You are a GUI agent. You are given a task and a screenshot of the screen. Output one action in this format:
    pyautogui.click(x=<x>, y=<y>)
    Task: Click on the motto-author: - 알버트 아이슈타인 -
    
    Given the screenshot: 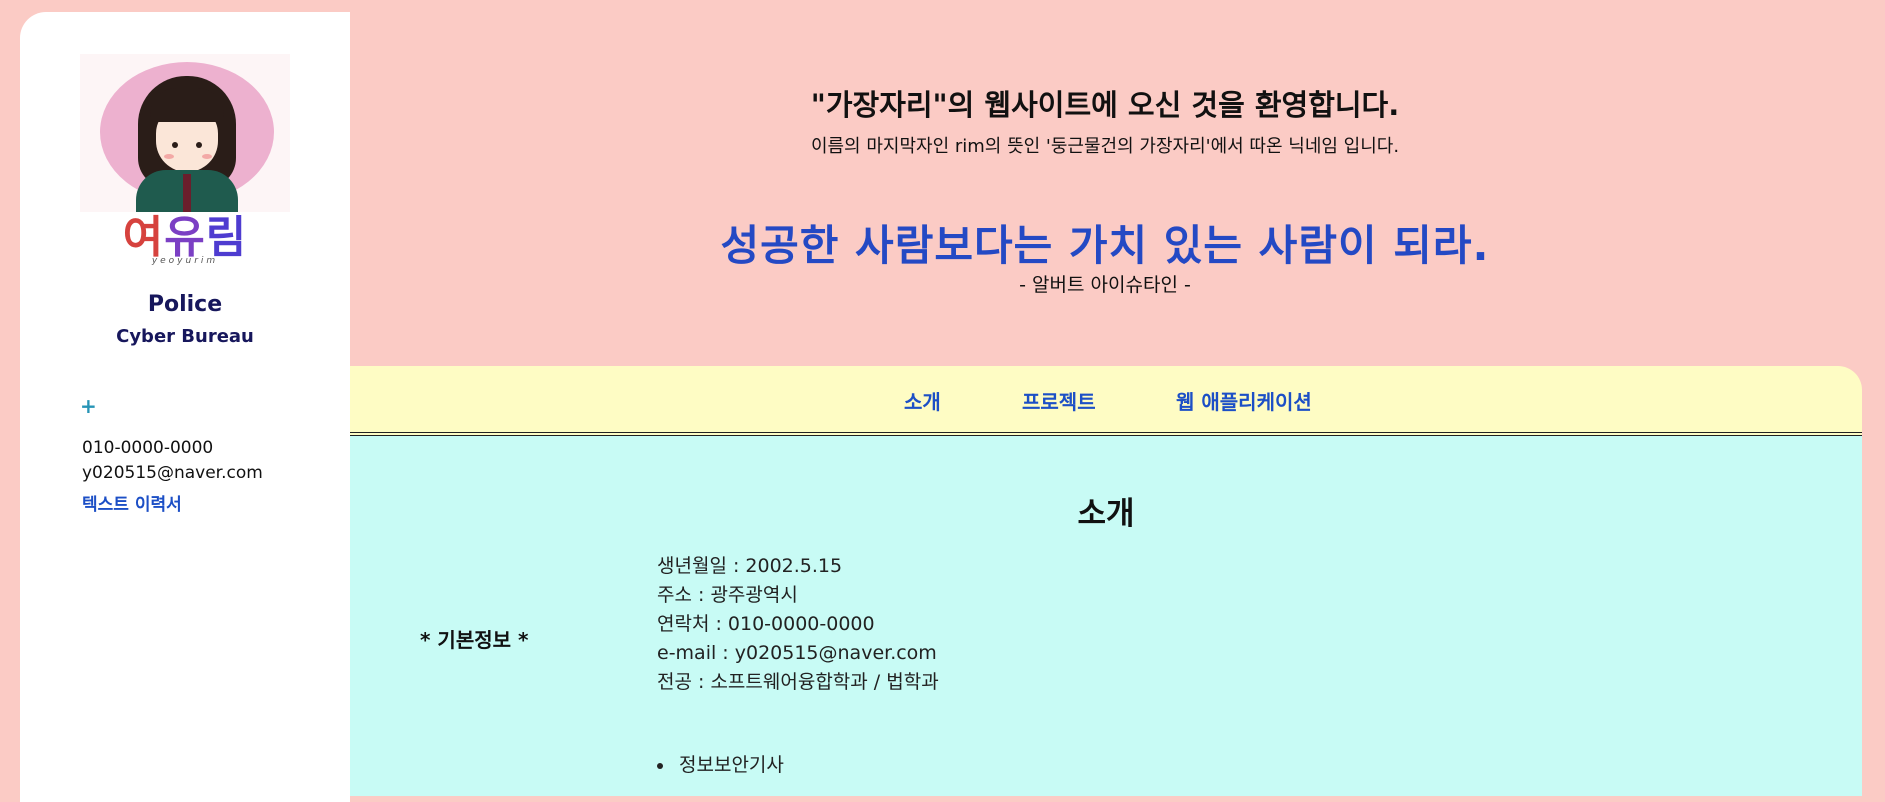 What is the action you would take?
    pyautogui.click(x=1105, y=285)
    